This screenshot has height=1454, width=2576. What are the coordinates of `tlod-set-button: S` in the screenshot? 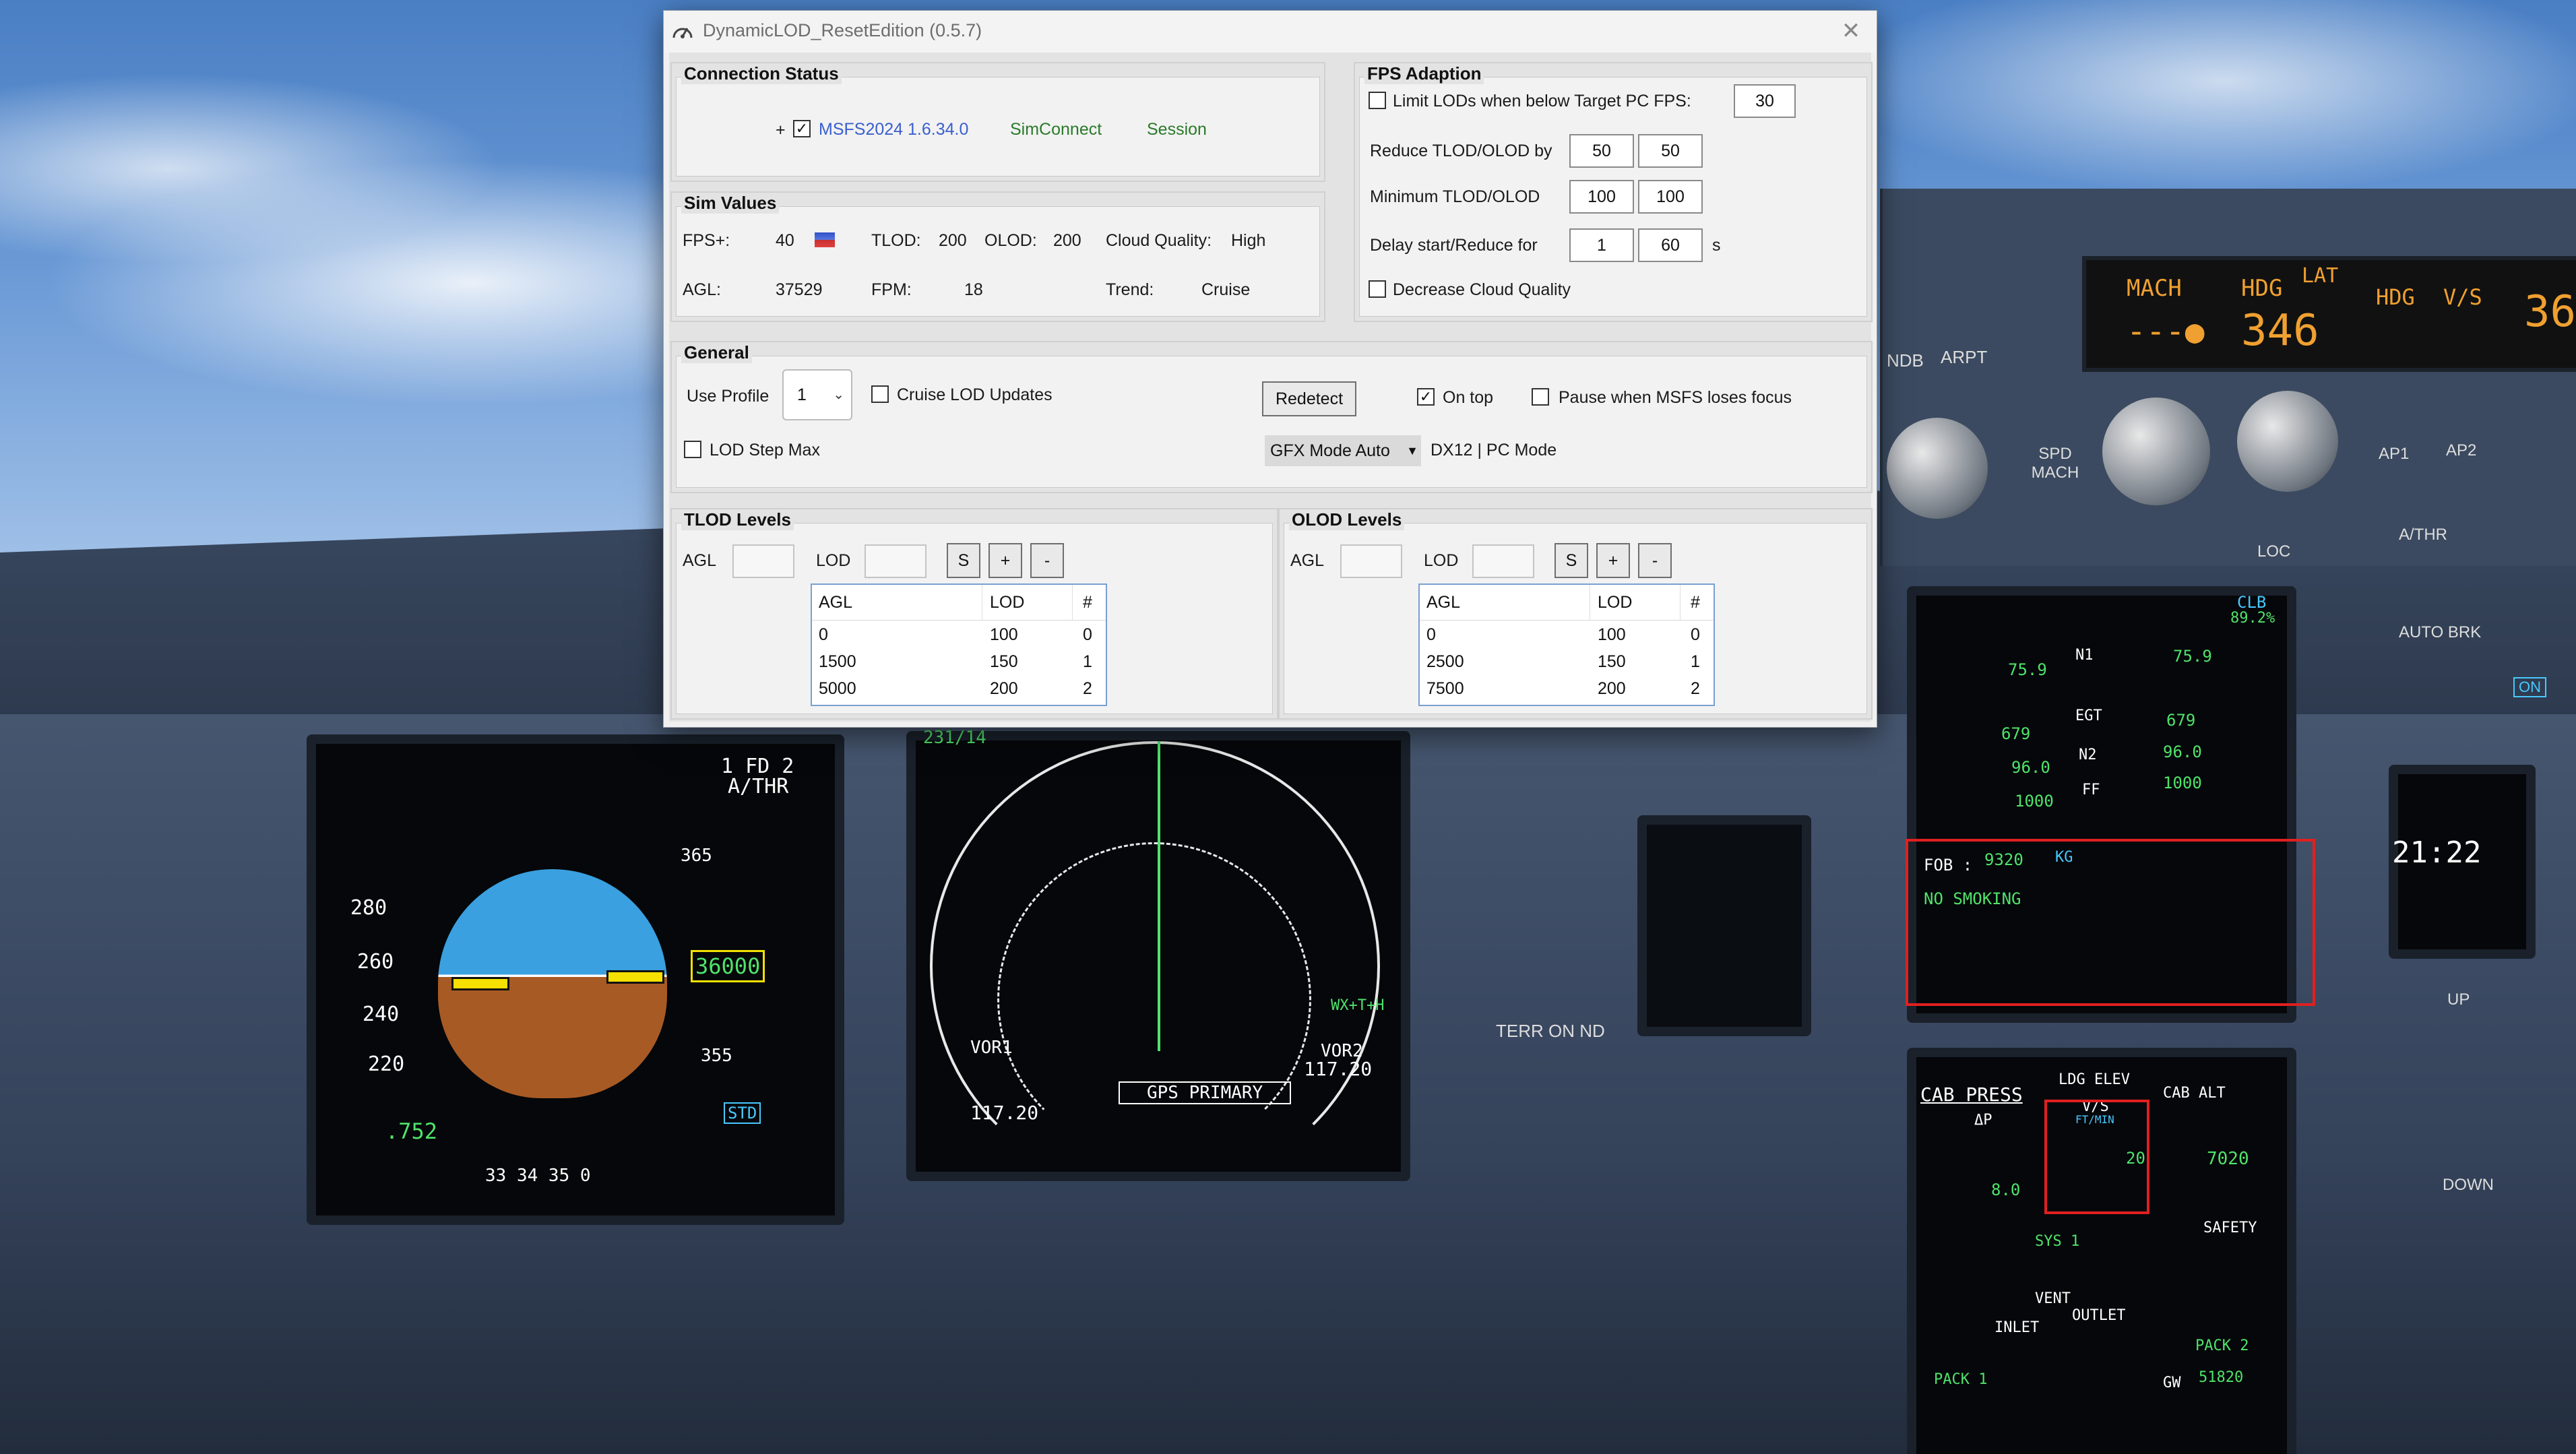 It's located at (963, 560).